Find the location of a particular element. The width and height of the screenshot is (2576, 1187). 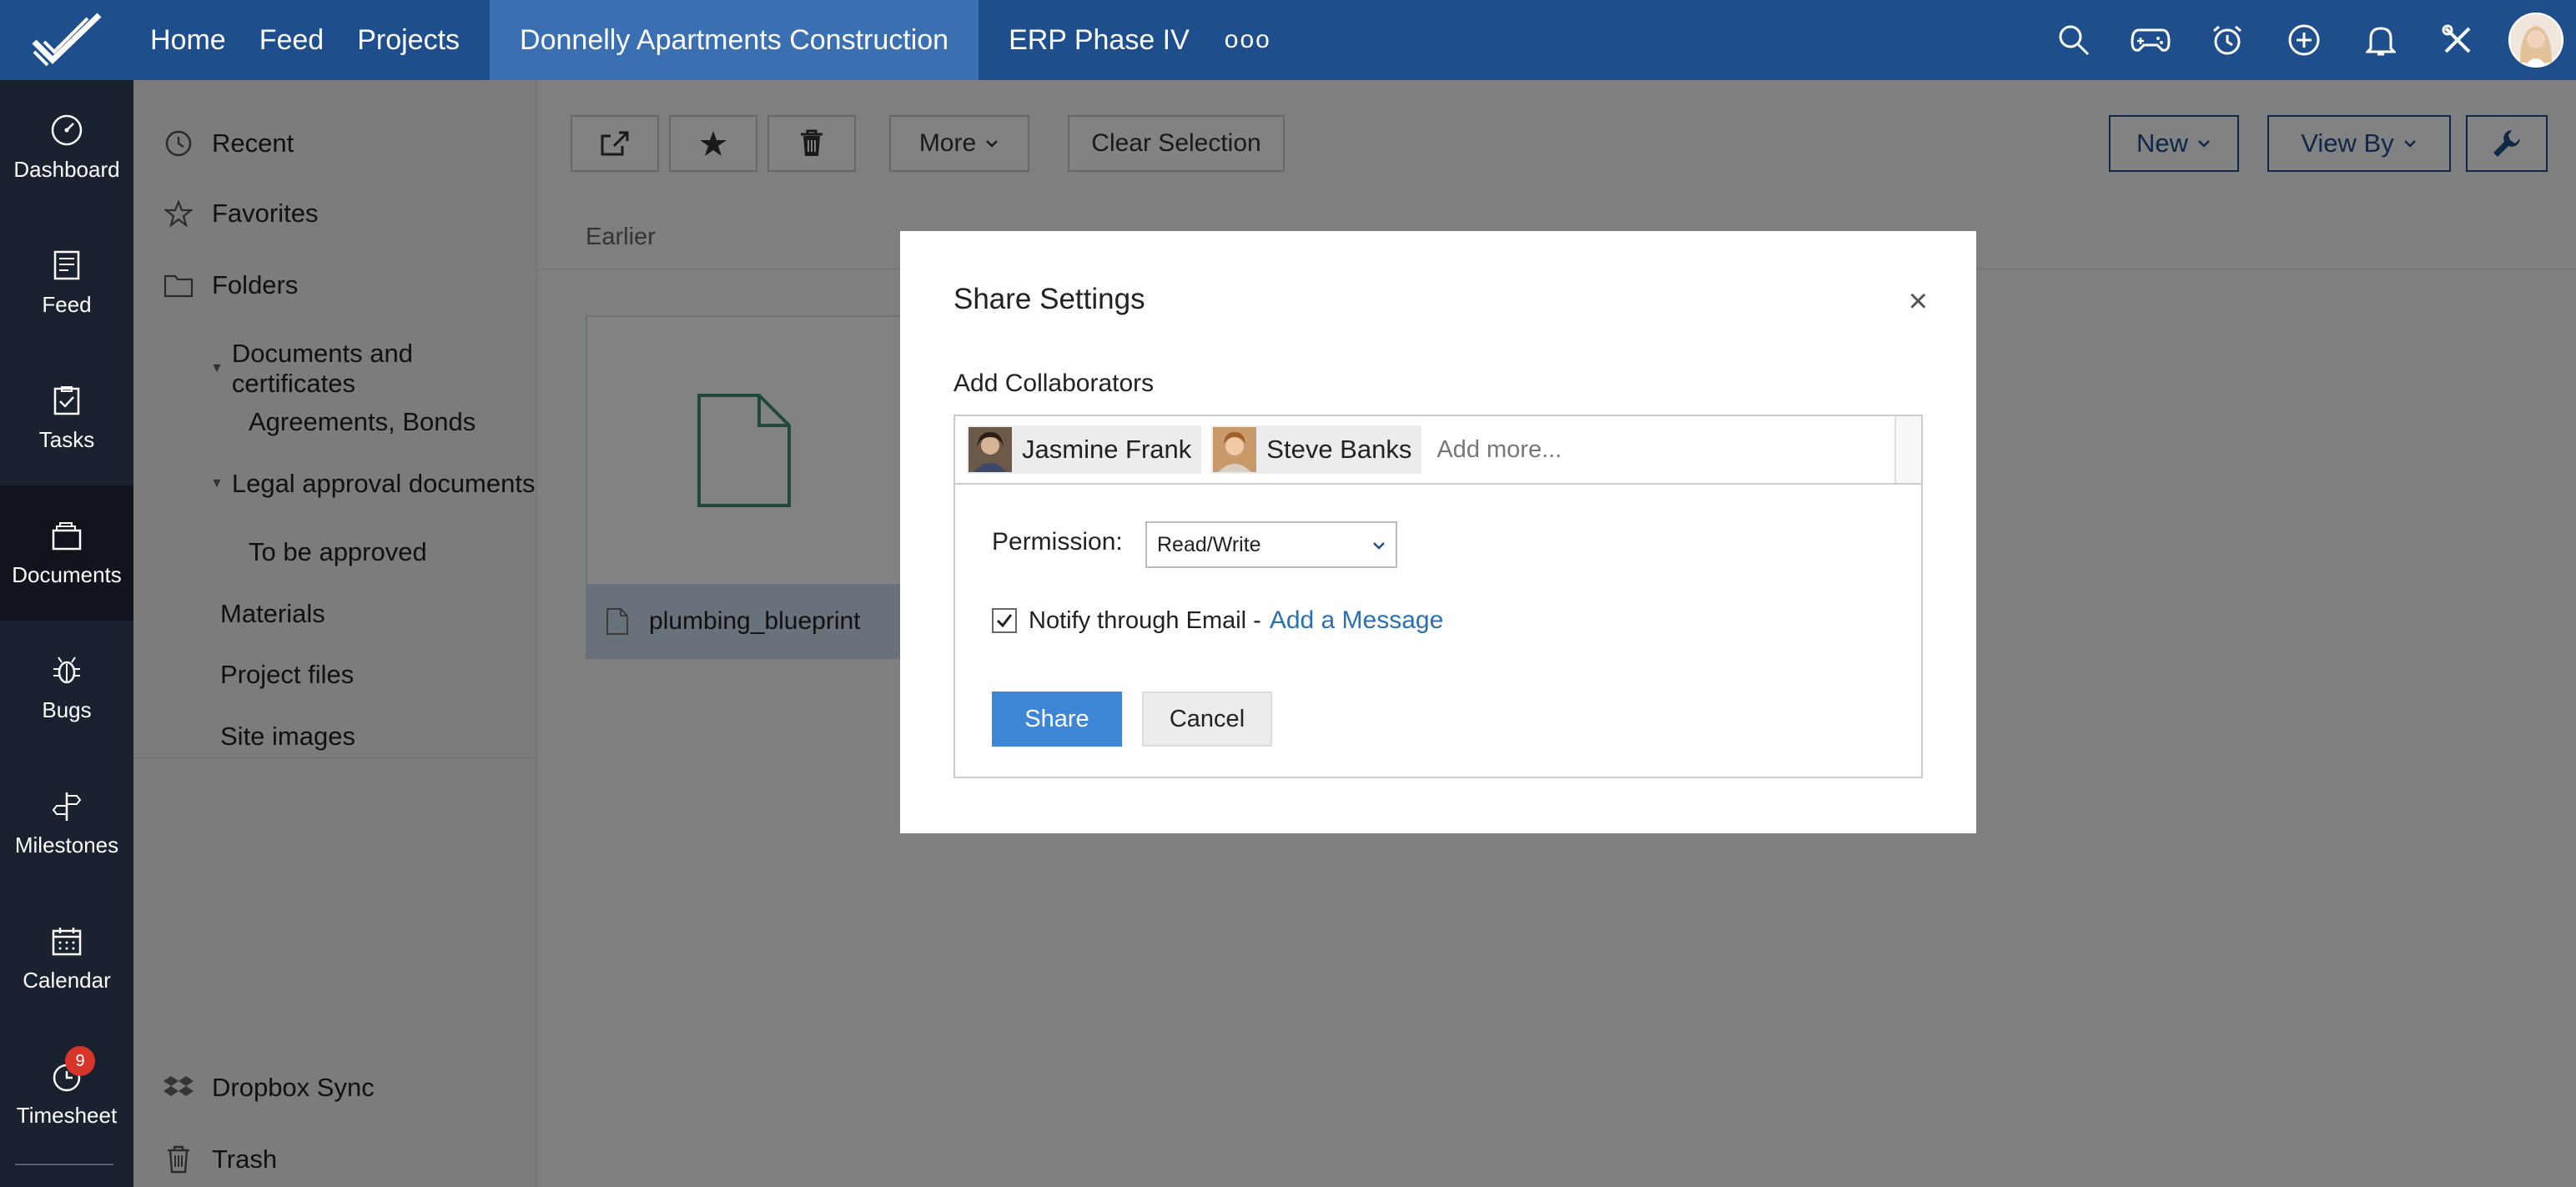

app-logo-icon is located at coordinates (66, 40).